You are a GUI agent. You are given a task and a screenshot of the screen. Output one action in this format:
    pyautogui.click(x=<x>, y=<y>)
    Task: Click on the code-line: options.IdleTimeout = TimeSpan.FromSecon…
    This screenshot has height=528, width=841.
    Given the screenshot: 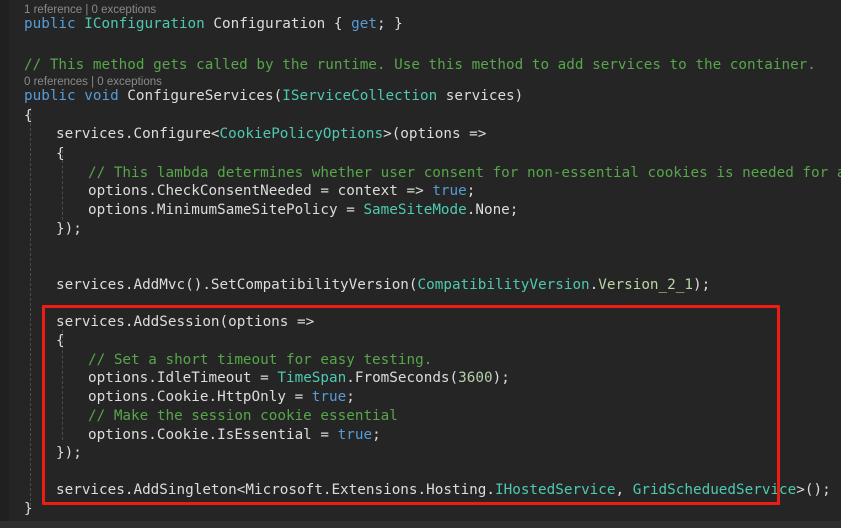 What is the action you would take?
    pyautogui.click(x=299, y=378)
    